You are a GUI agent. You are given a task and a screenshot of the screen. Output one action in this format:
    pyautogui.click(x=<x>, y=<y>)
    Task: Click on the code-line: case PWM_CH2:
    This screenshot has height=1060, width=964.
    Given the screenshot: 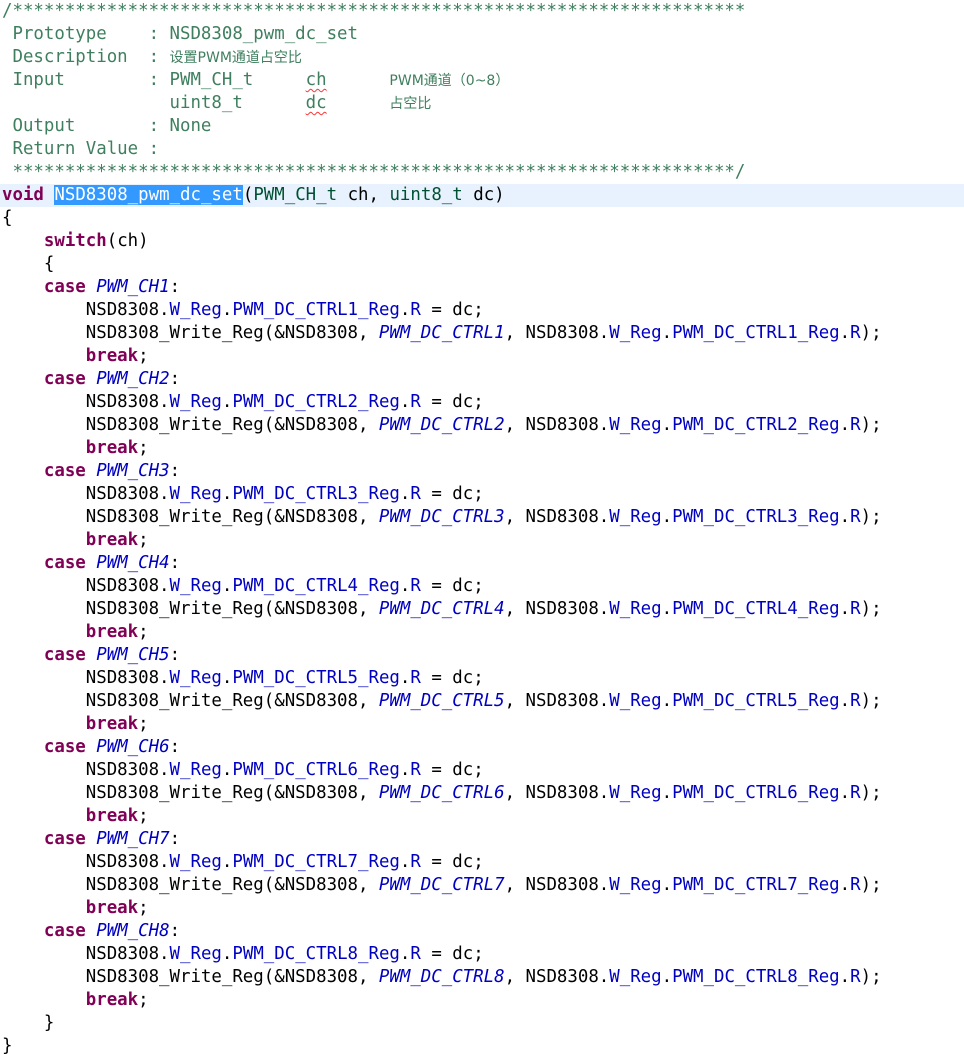 What is the action you would take?
    pyautogui.click(x=482, y=379)
    